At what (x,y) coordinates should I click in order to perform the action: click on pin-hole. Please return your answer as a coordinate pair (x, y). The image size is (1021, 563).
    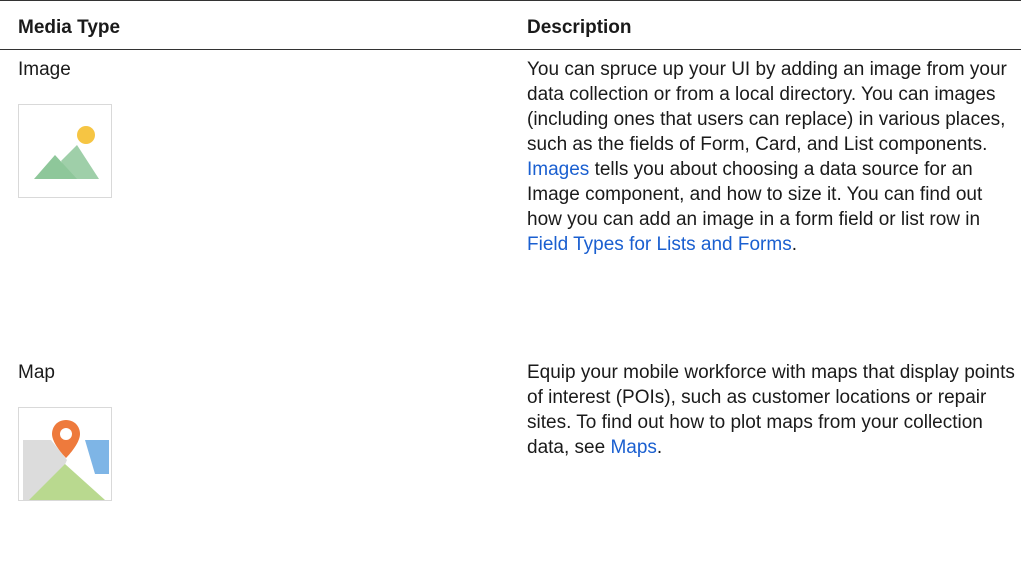
    Looking at the image, I should click on (66, 434).